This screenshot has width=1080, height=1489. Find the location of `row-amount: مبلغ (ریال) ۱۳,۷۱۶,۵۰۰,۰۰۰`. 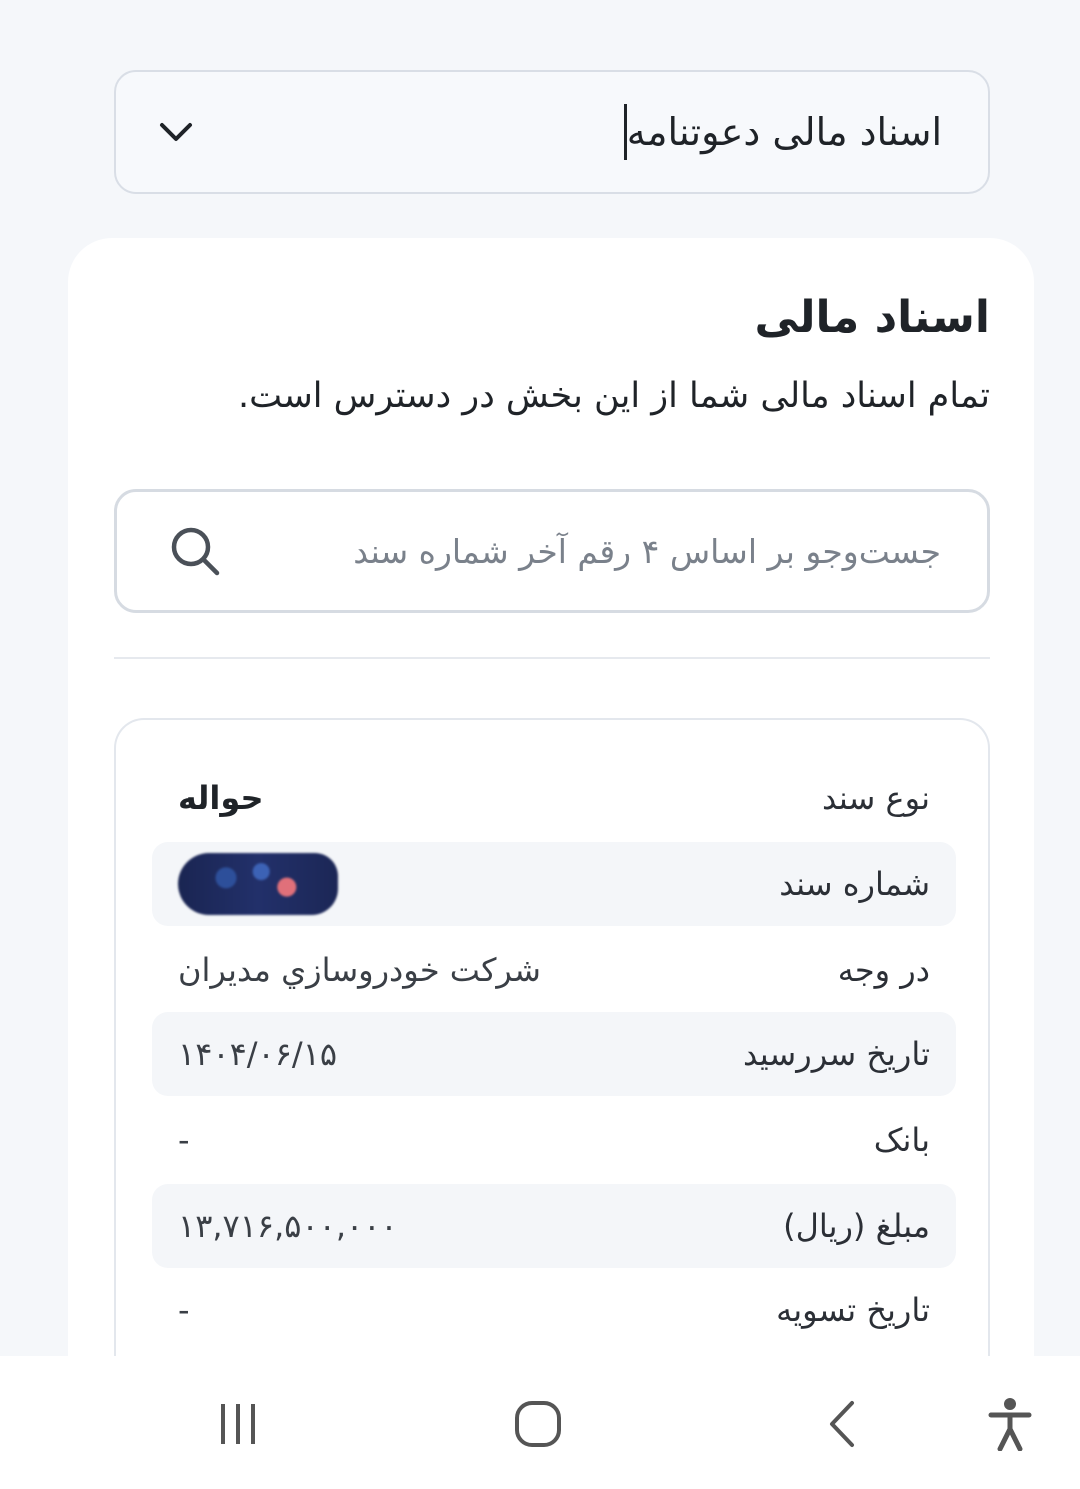

row-amount: مبلغ (ریال) ۱۳,۷۱۶,۵۰۰,۰۰۰ is located at coordinates (554, 1226).